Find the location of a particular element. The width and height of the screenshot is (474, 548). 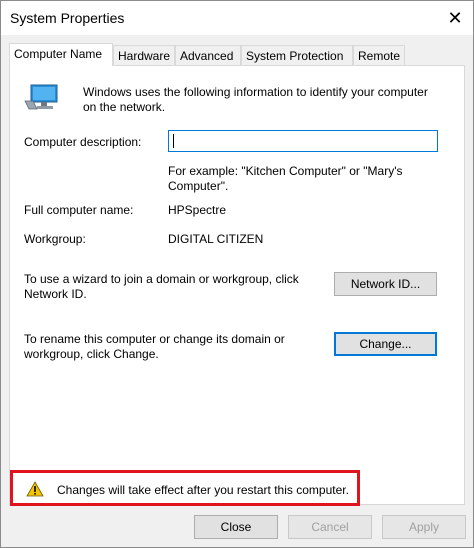

title-bar: System Properties ✕ is located at coordinates (237, 18).